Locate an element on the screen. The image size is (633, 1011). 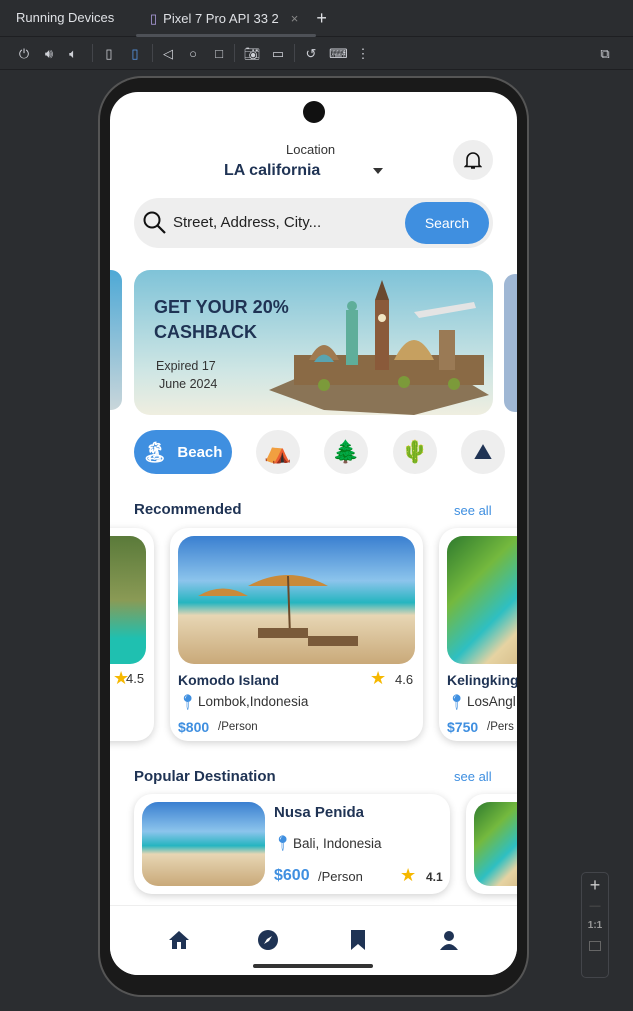
power-icon: ⏻ is located at coordinates (24, 54).